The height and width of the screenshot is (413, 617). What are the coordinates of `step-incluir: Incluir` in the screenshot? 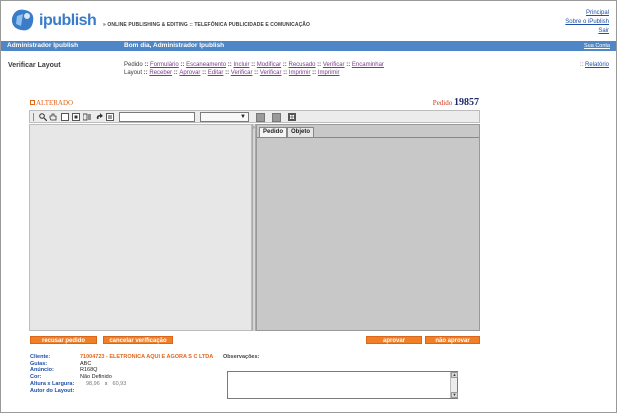 It's located at (241, 65).